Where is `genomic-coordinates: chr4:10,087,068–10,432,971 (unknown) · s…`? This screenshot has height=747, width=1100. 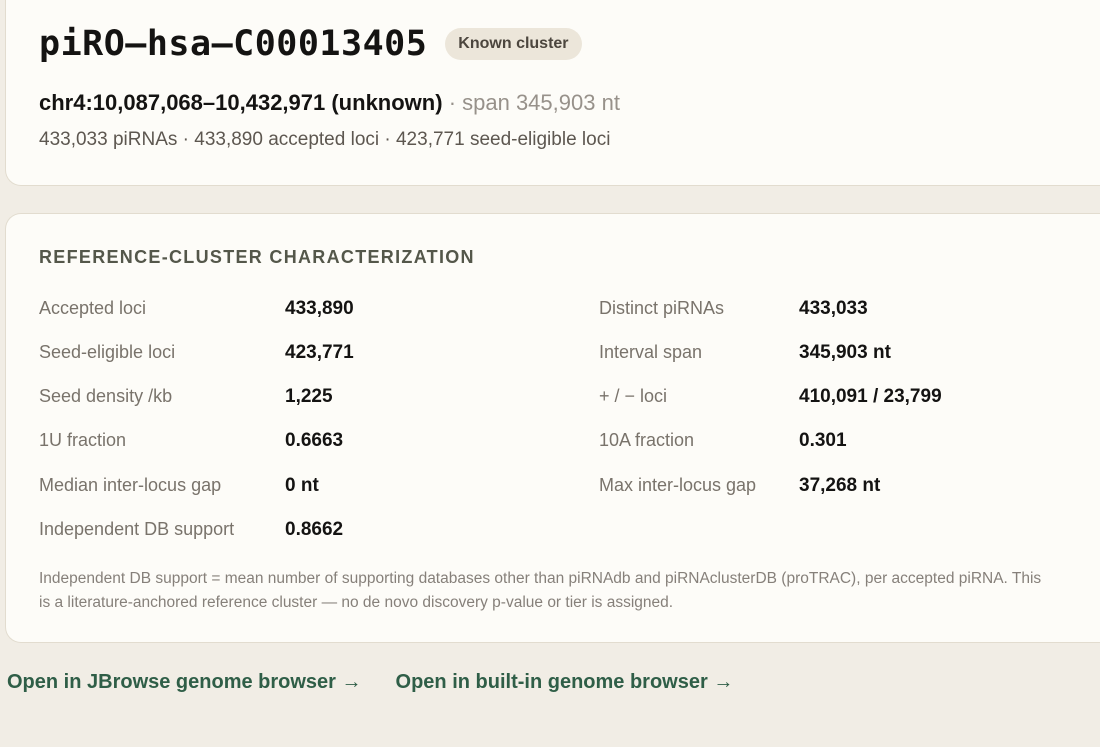
genomic-coordinates: chr4:10,087,068–10,432,971 (unknown) · s… is located at coordinates (329, 103).